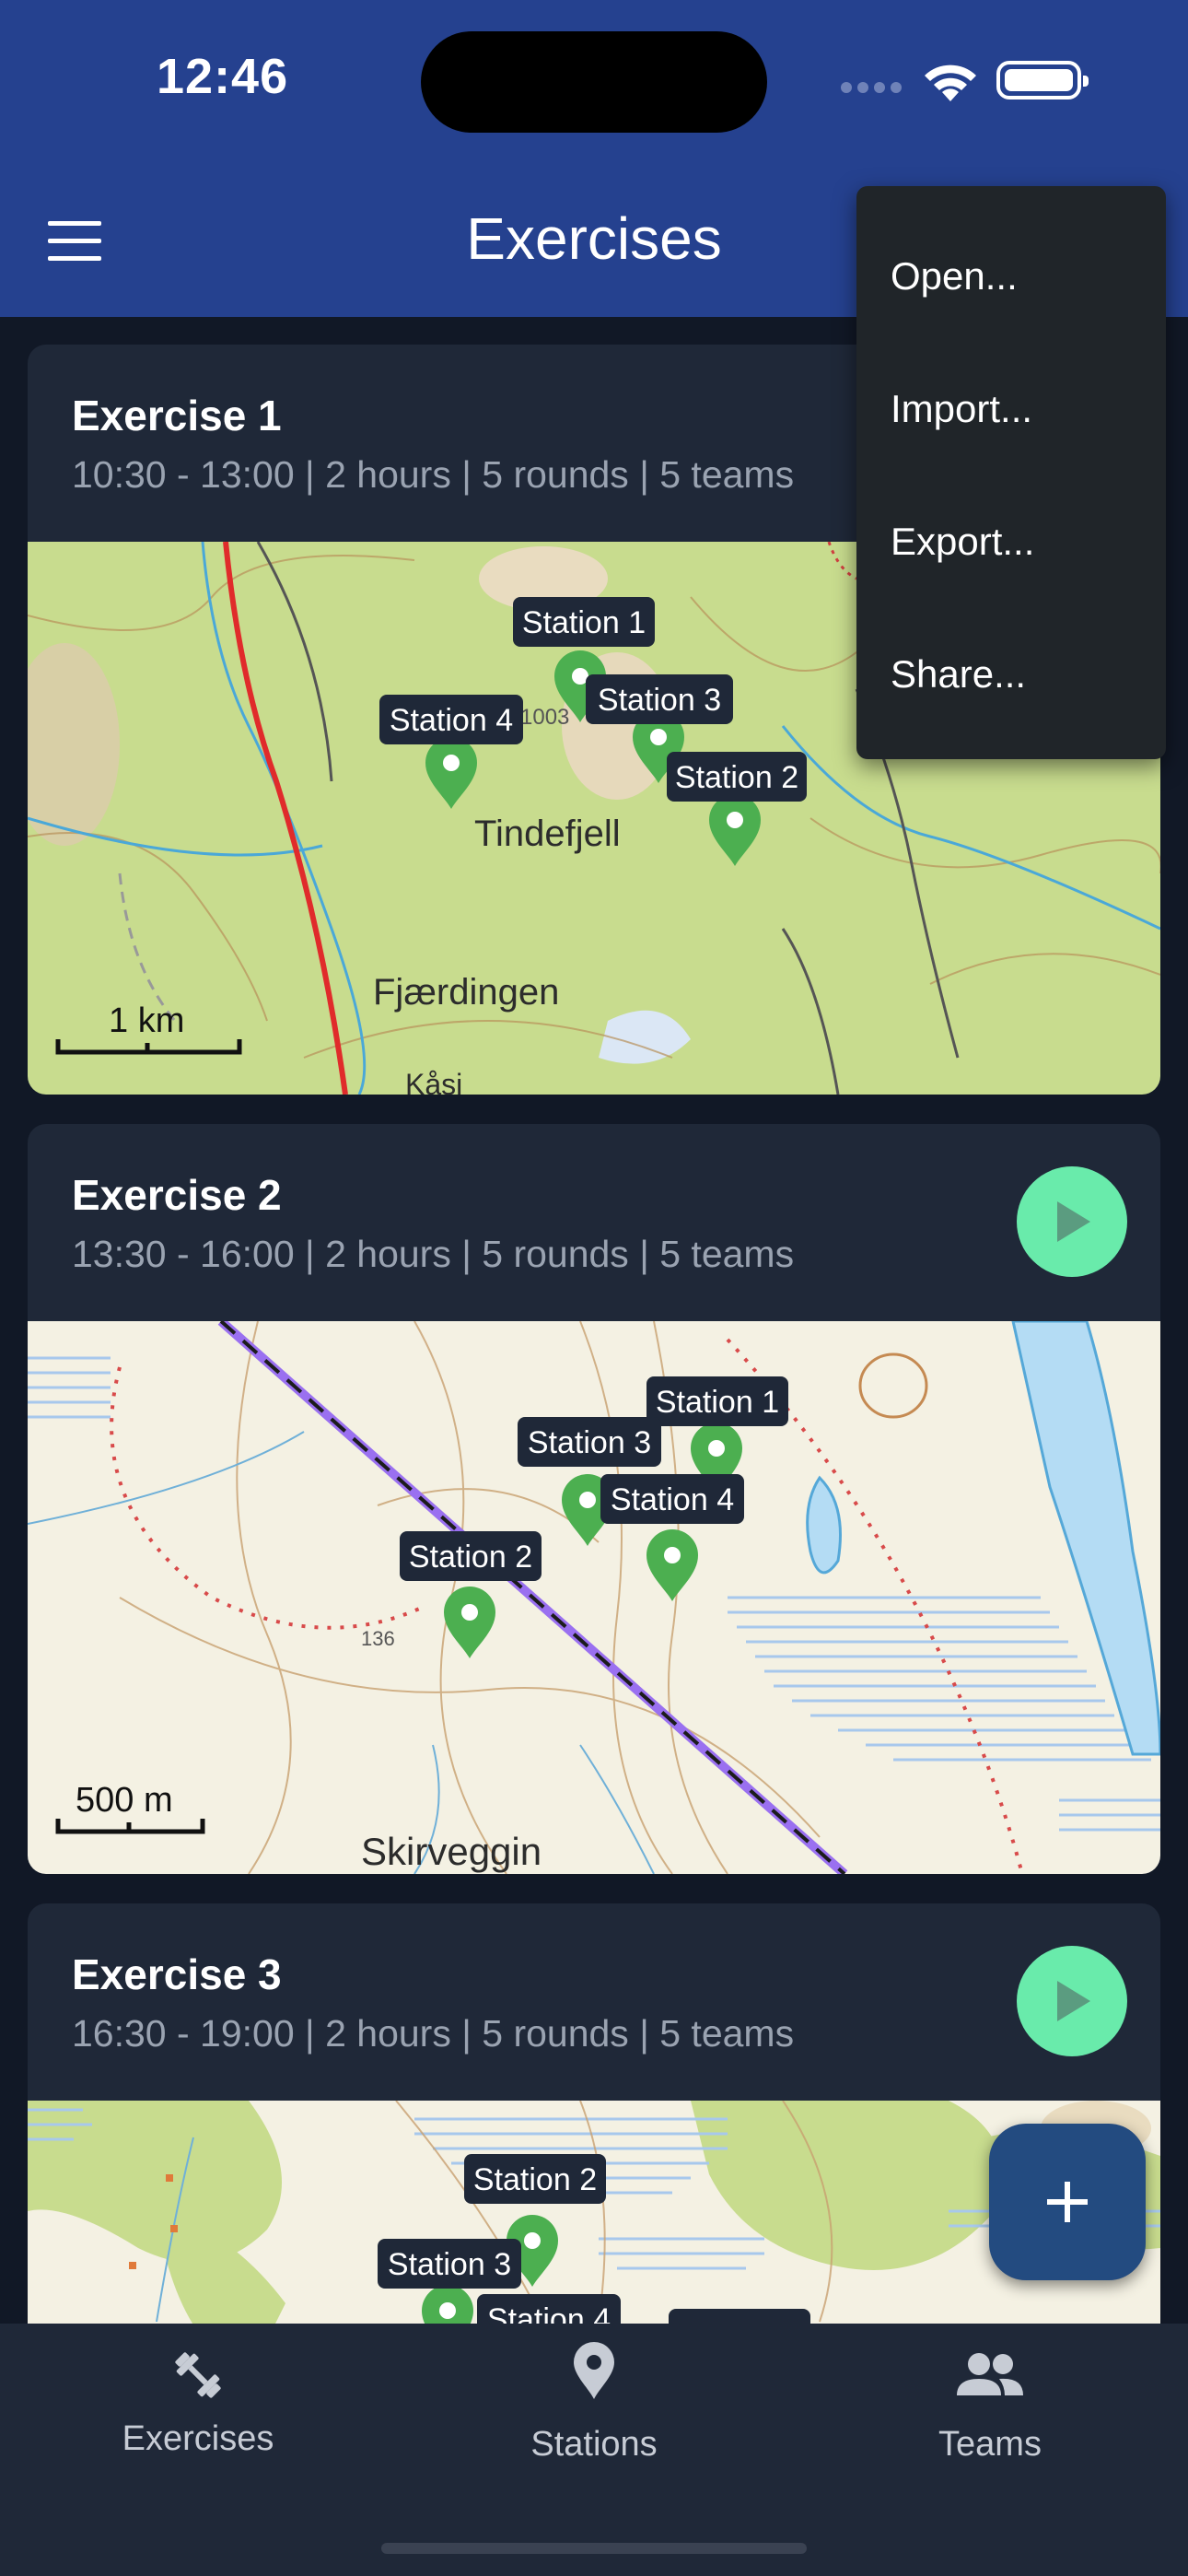  What do you see at coordinates (874, 89) in the screenshot?
I see `cellular-signal-icon` at bounding box center [874, 89].